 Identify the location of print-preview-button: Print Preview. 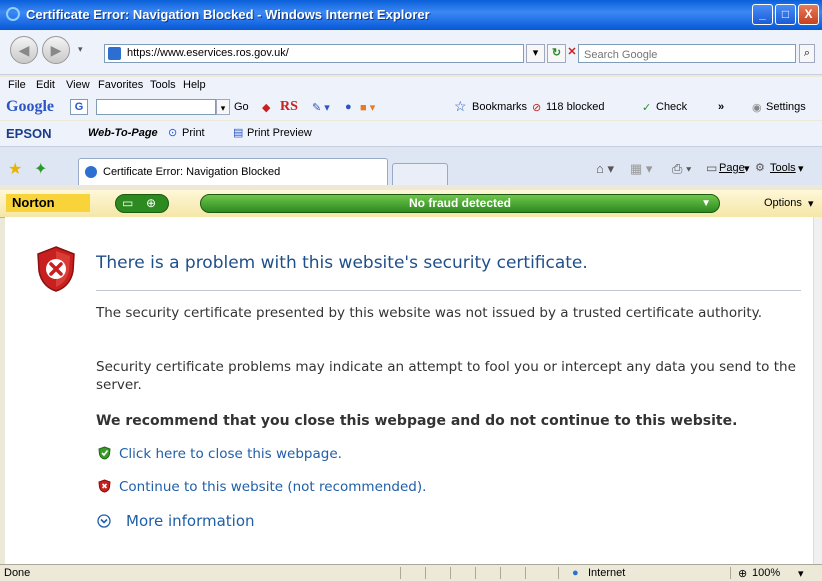
(279, 133).